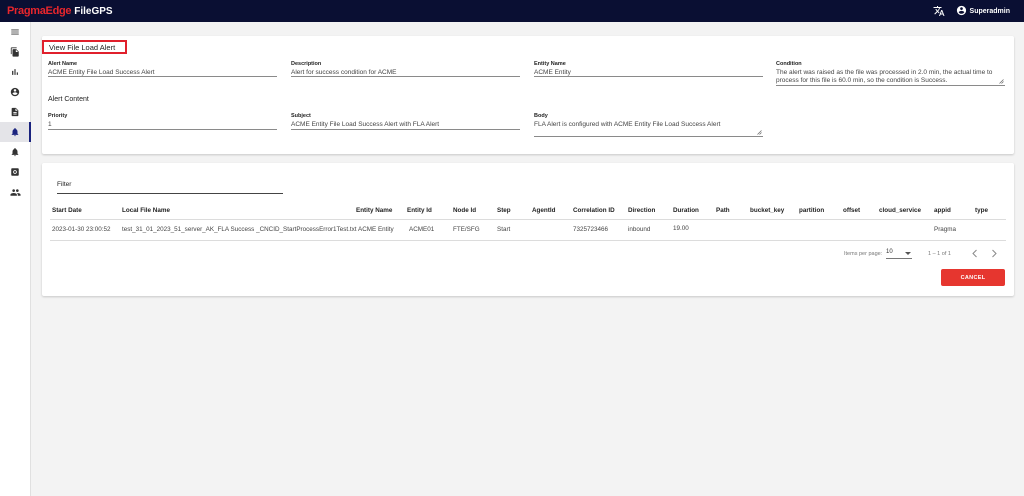 The width and height of the screenshot is (1024, 496). Describe the element at coordinates (50, 124) in the screenshot. I see `priority-value: 1` at that location.